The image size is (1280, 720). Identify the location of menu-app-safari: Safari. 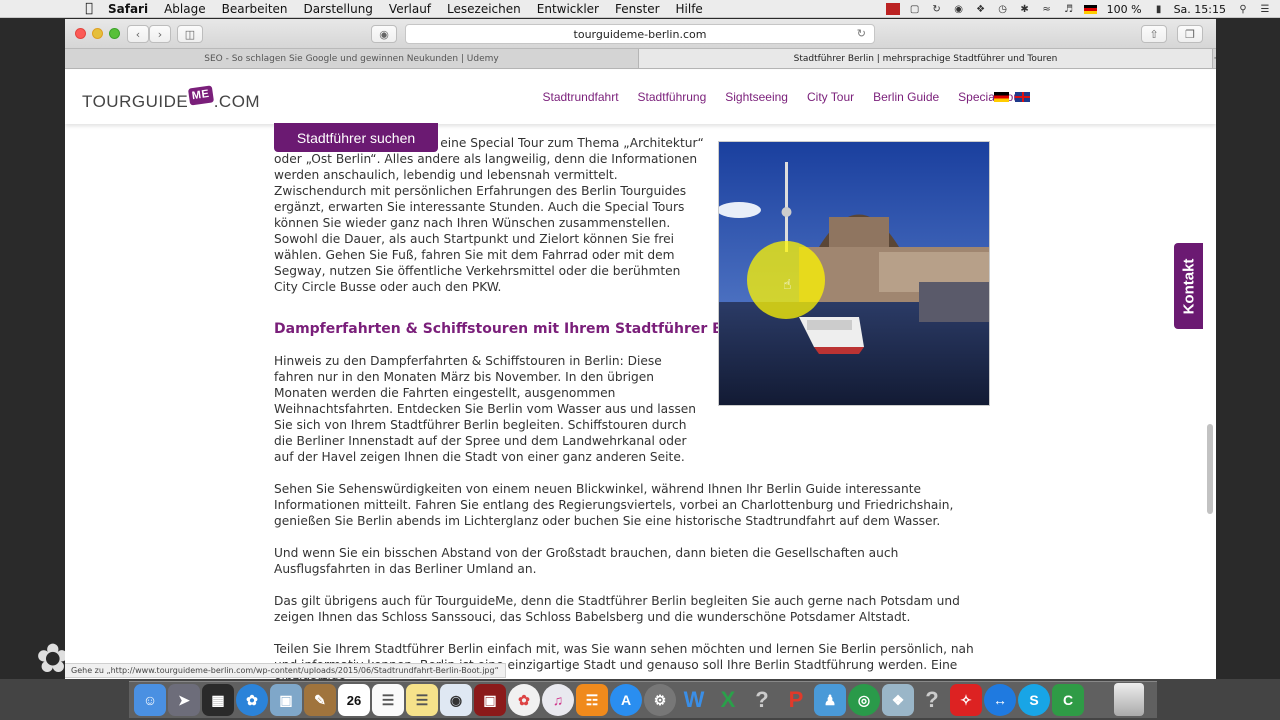
(128, 9).